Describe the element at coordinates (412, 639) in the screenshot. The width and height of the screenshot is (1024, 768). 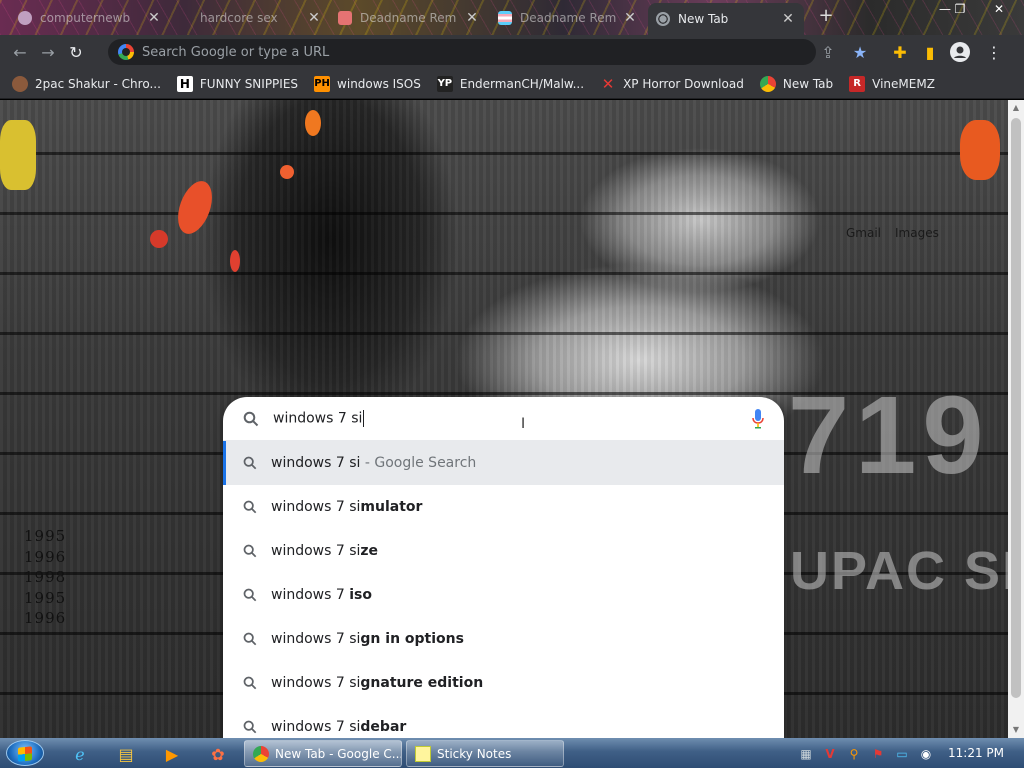
I see `suggestion-completion: gn in options` at that location.